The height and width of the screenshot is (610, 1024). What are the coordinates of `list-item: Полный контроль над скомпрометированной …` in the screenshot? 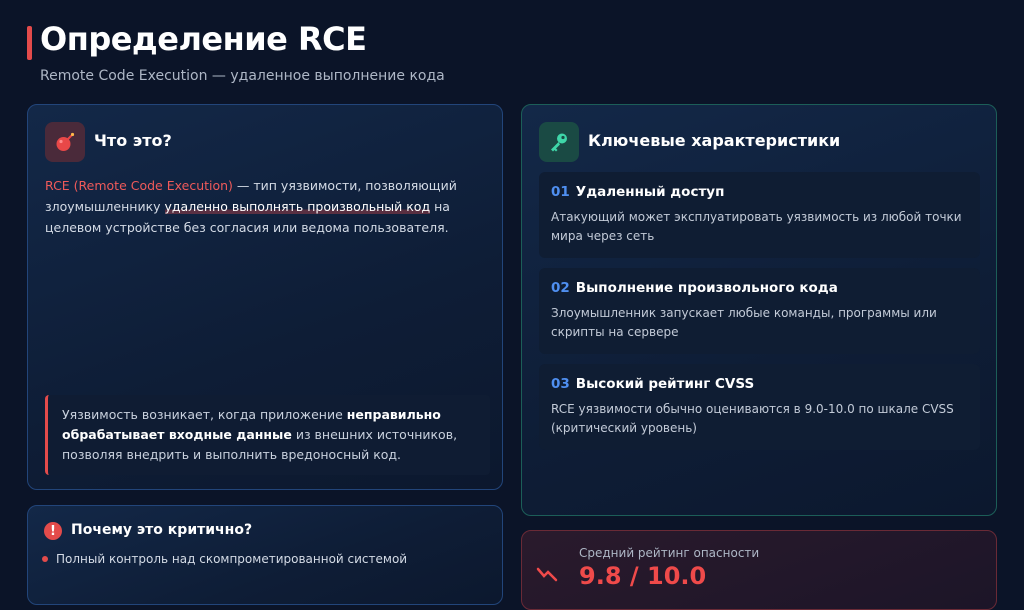 It's located at (224, 559).